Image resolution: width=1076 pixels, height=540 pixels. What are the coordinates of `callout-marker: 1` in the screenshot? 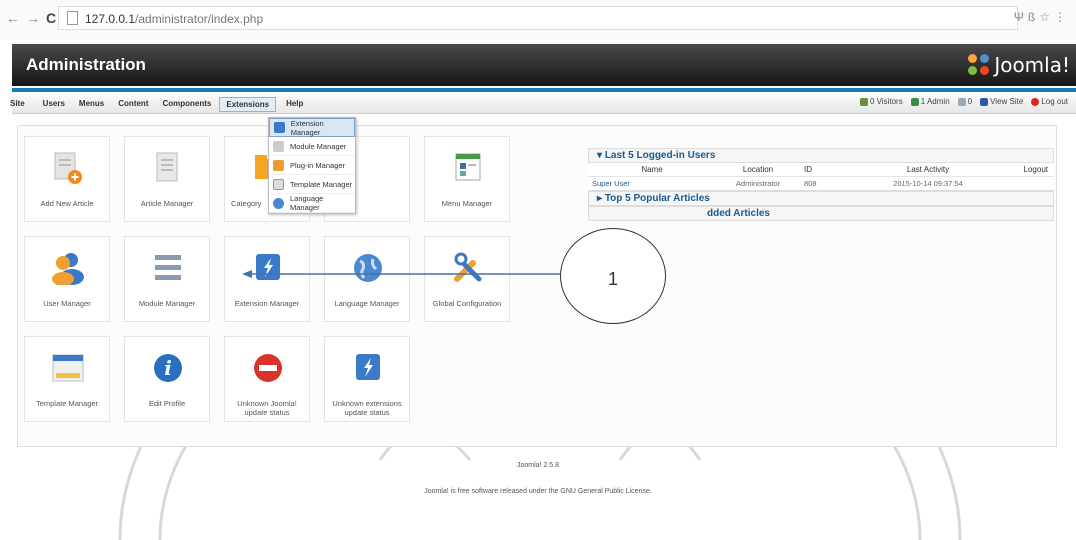 It's located at (613, 276).